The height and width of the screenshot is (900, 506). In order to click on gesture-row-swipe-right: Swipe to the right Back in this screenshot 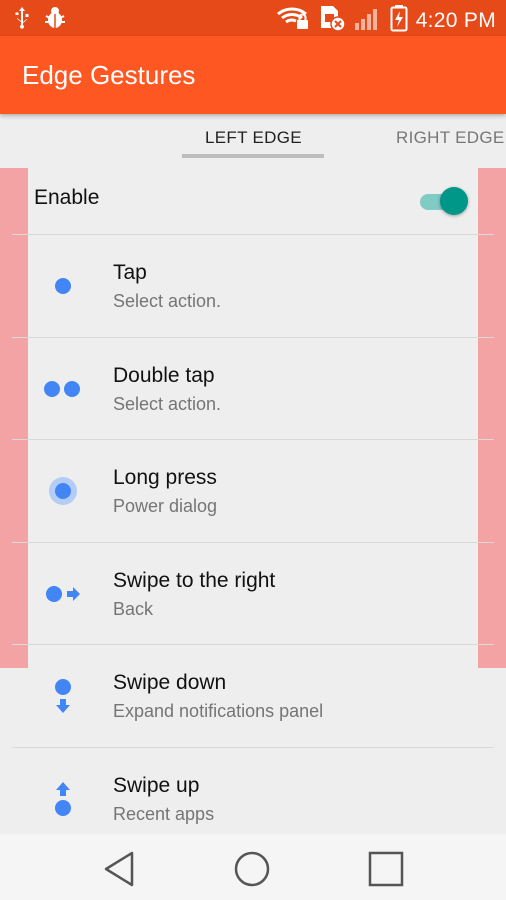, I will do `click(253, 594)`.